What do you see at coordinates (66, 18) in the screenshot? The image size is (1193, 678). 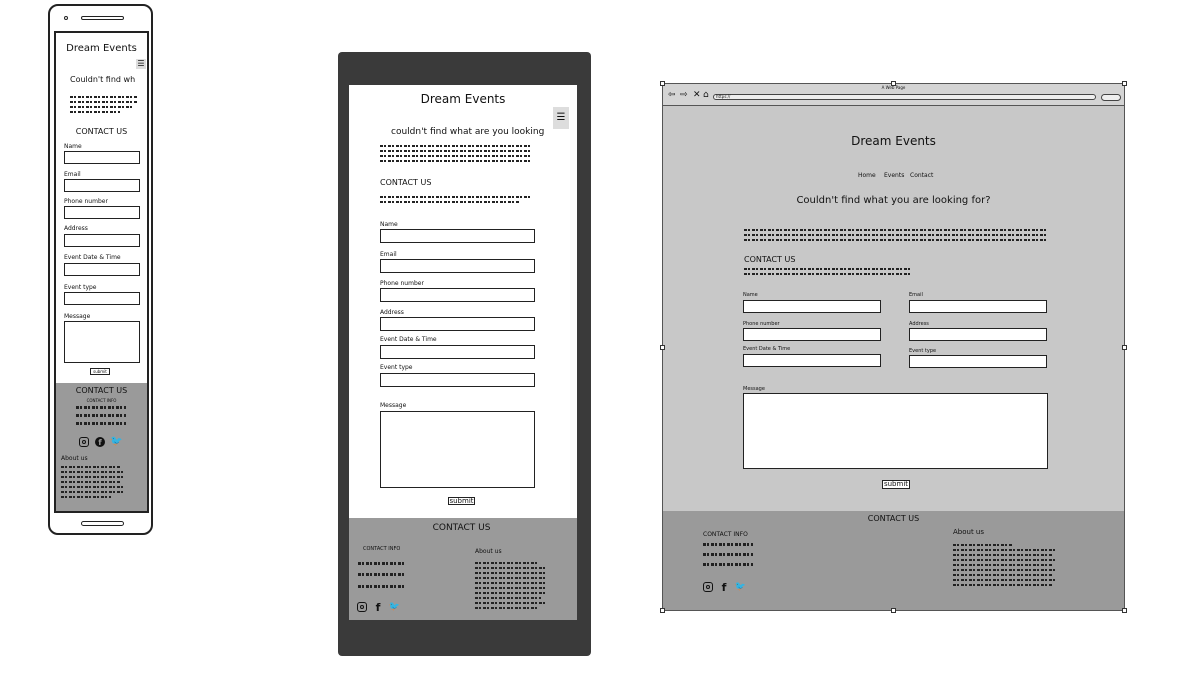 I see `phone-camera` at bounding box center [66, 18].